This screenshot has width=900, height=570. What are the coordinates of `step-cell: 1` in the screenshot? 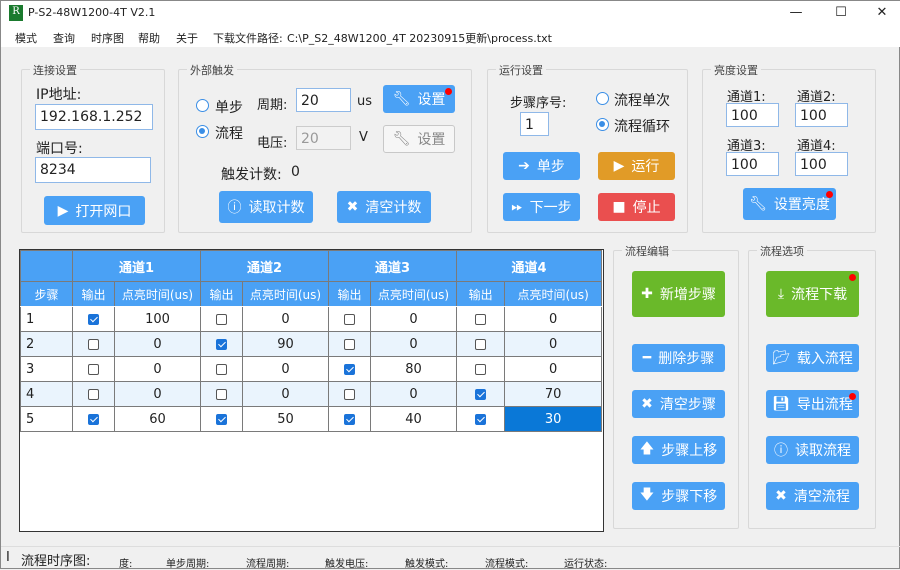 It's located at (46, 319).